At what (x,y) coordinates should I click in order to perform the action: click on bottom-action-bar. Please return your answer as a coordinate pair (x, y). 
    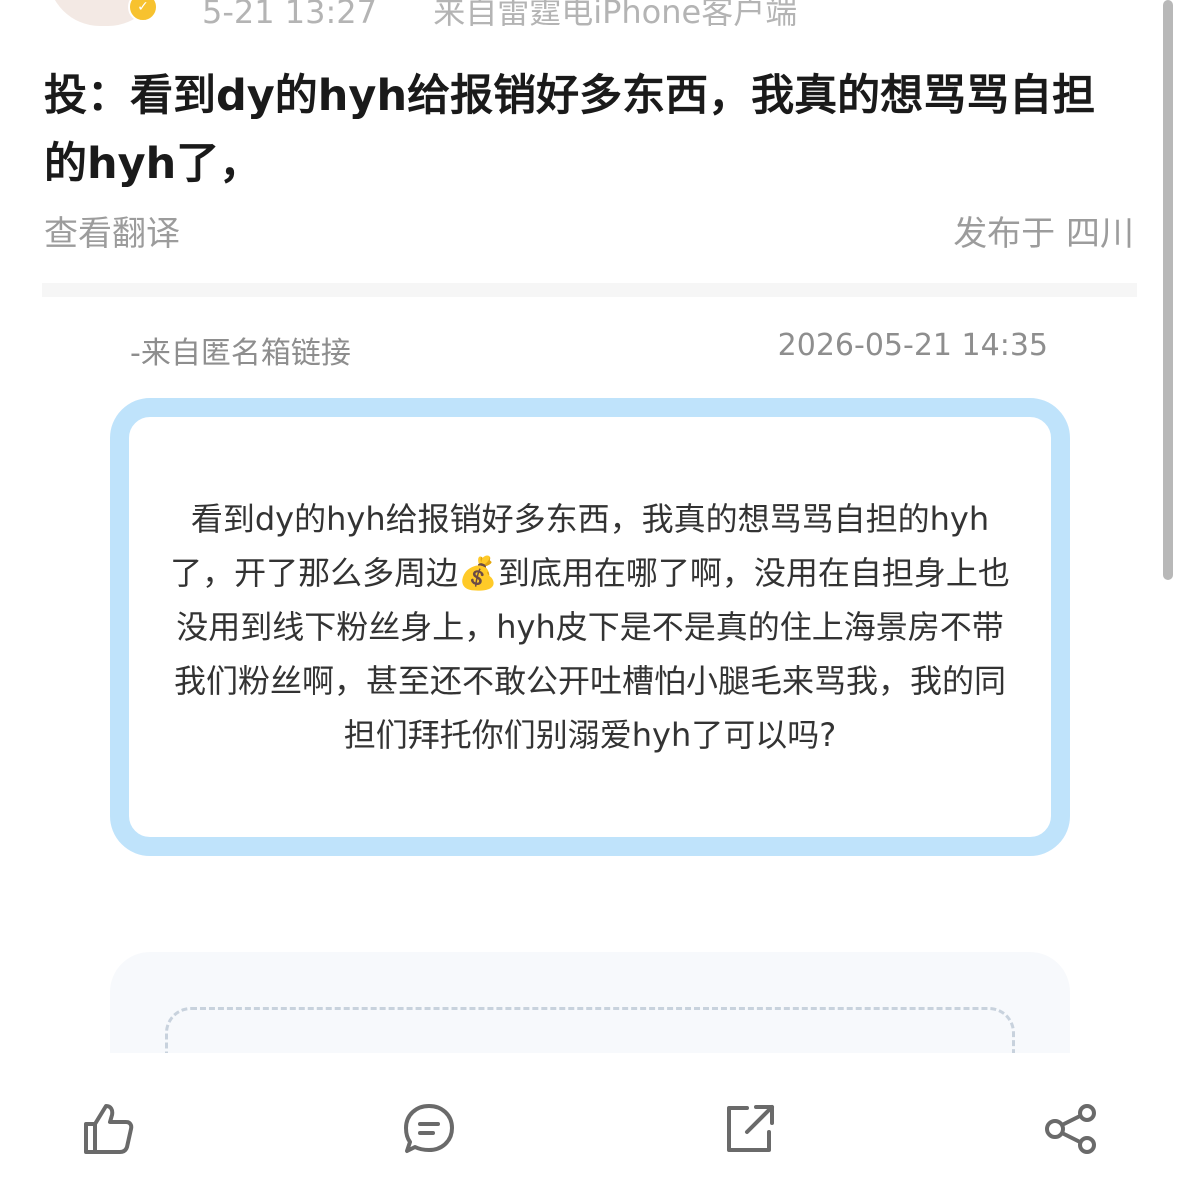
    Looking at the image, I should click on (589, 1116).